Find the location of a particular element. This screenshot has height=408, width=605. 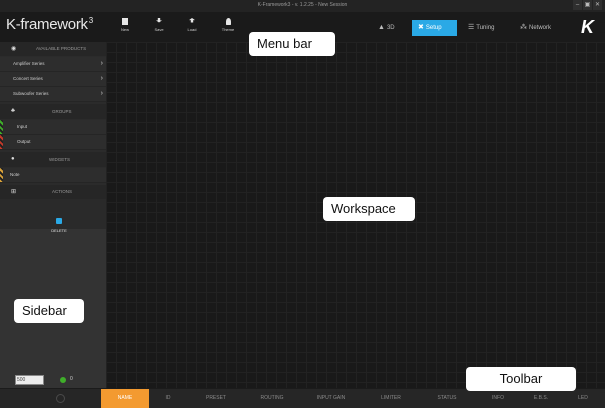

groups-header: ♣ GROUPS is located at coordinates (53, 111).